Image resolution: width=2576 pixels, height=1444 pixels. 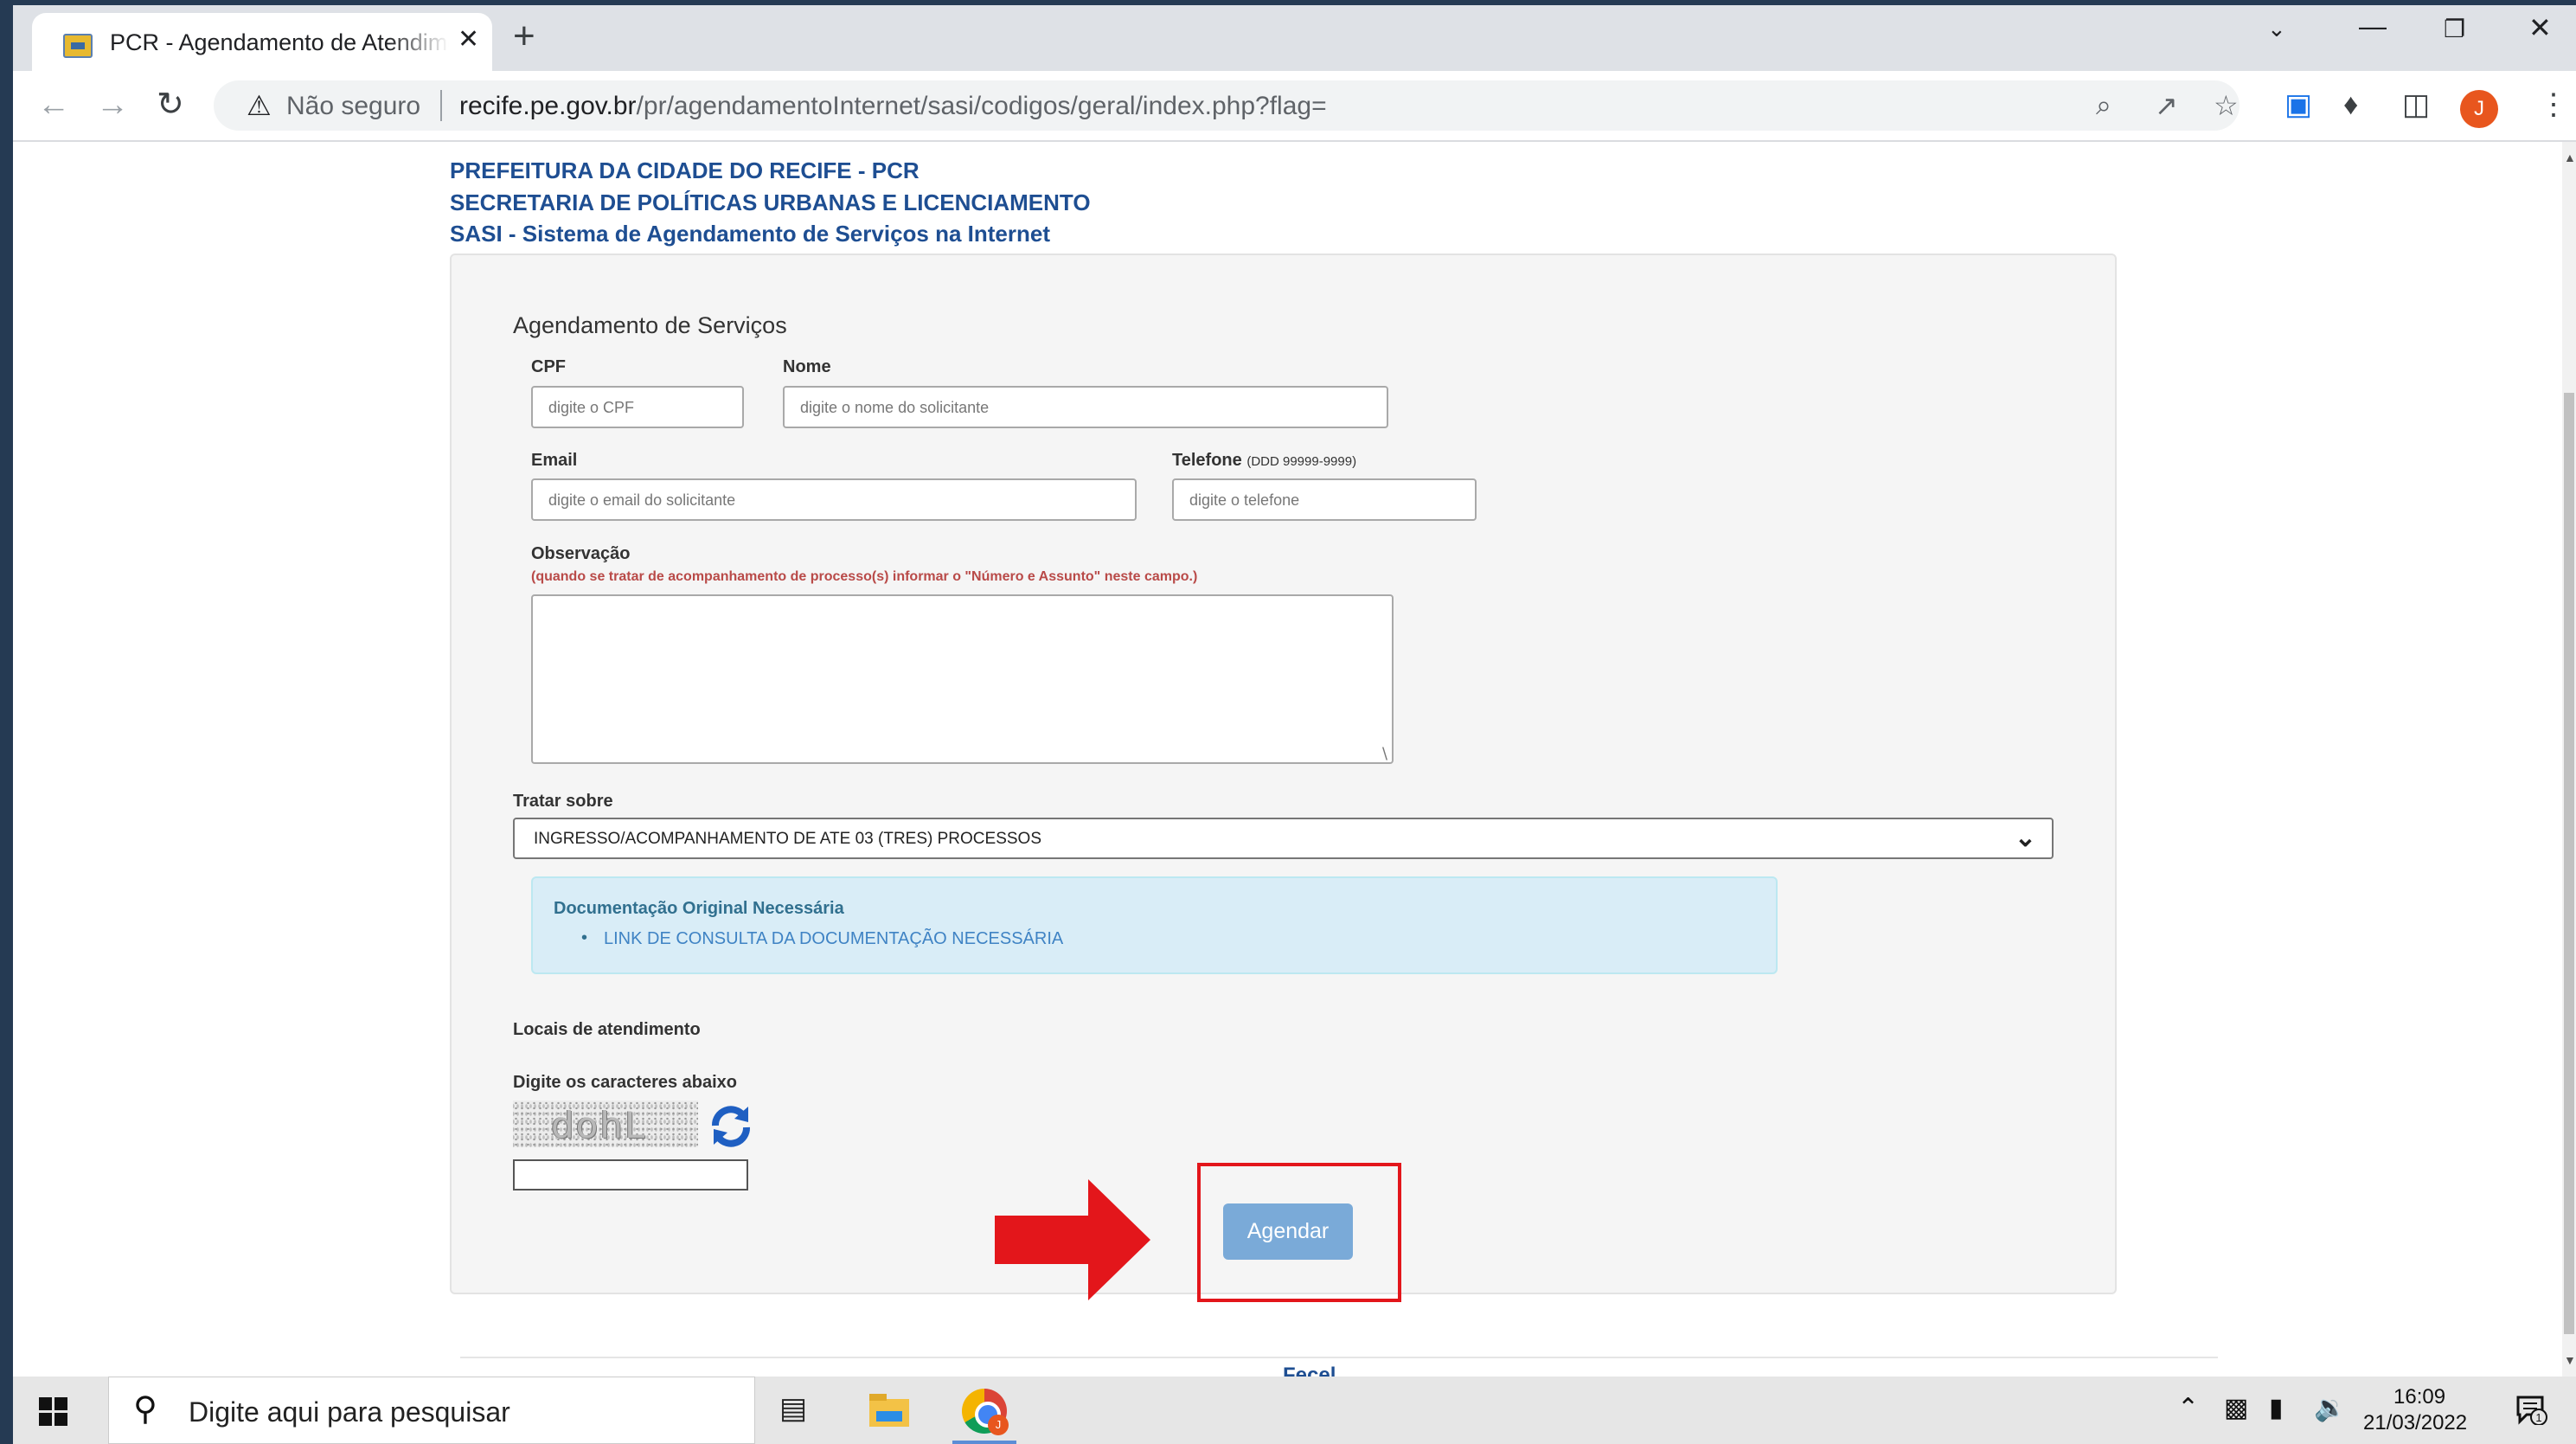 I want to click on active-app-indicator, so click(x=984, y=1442).